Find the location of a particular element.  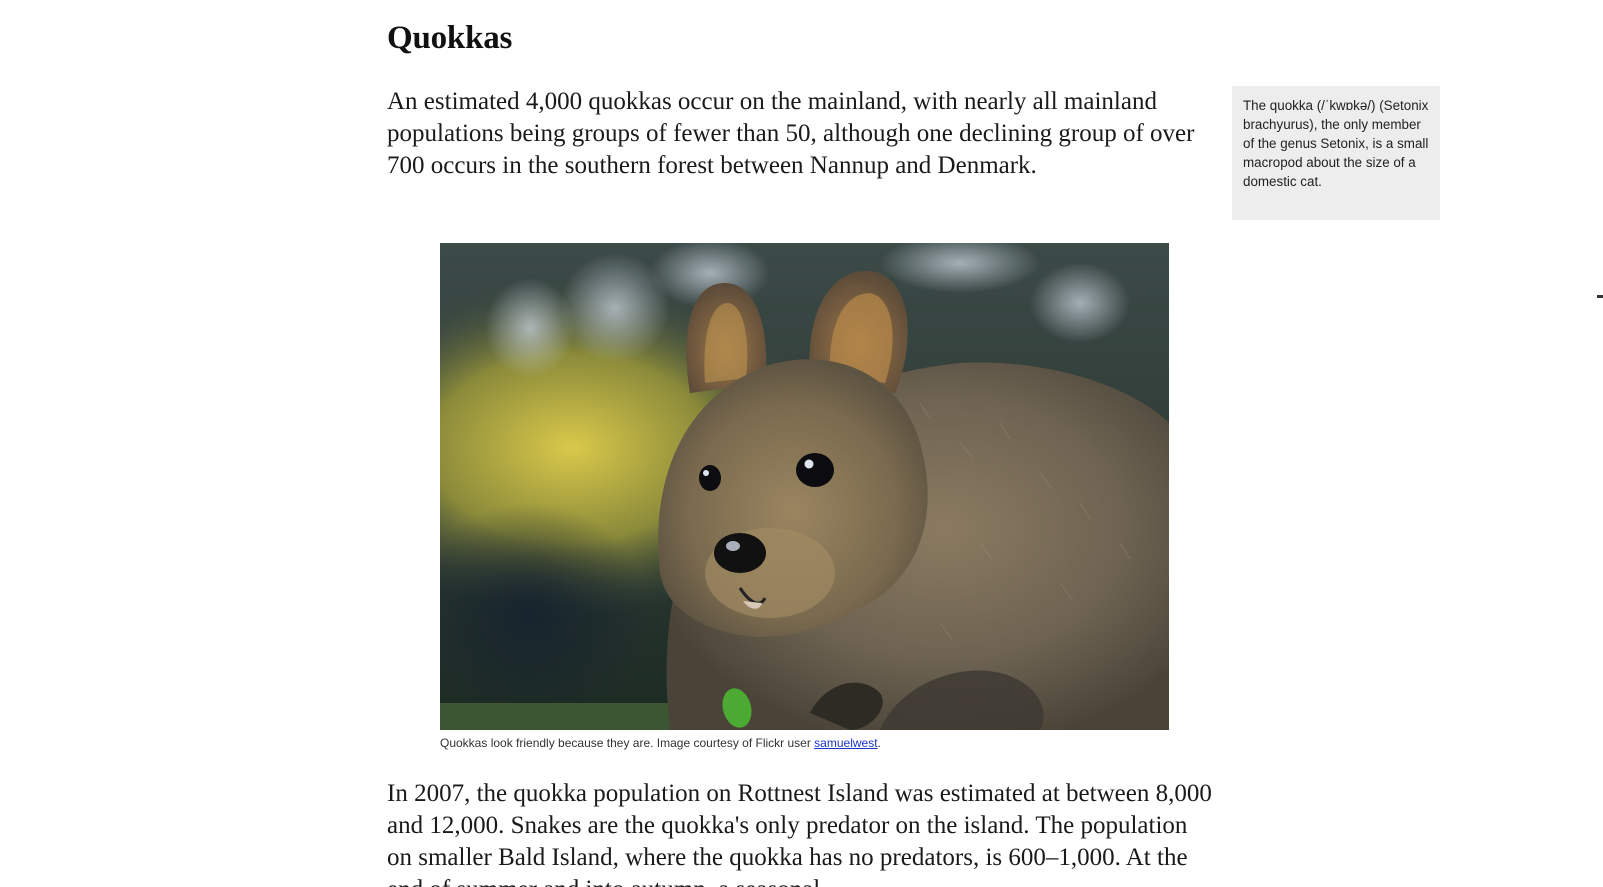

article-title: Quokkas is located at coordinates (450, 38).